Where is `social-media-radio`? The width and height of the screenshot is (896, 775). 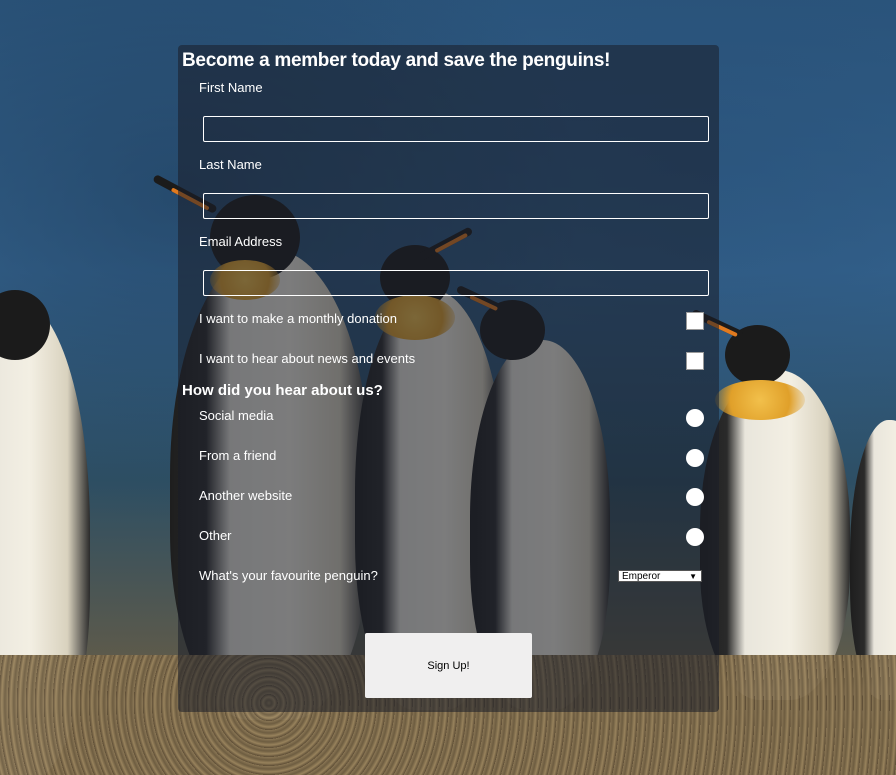
social-media-radio is located at coordinates (695, 418).